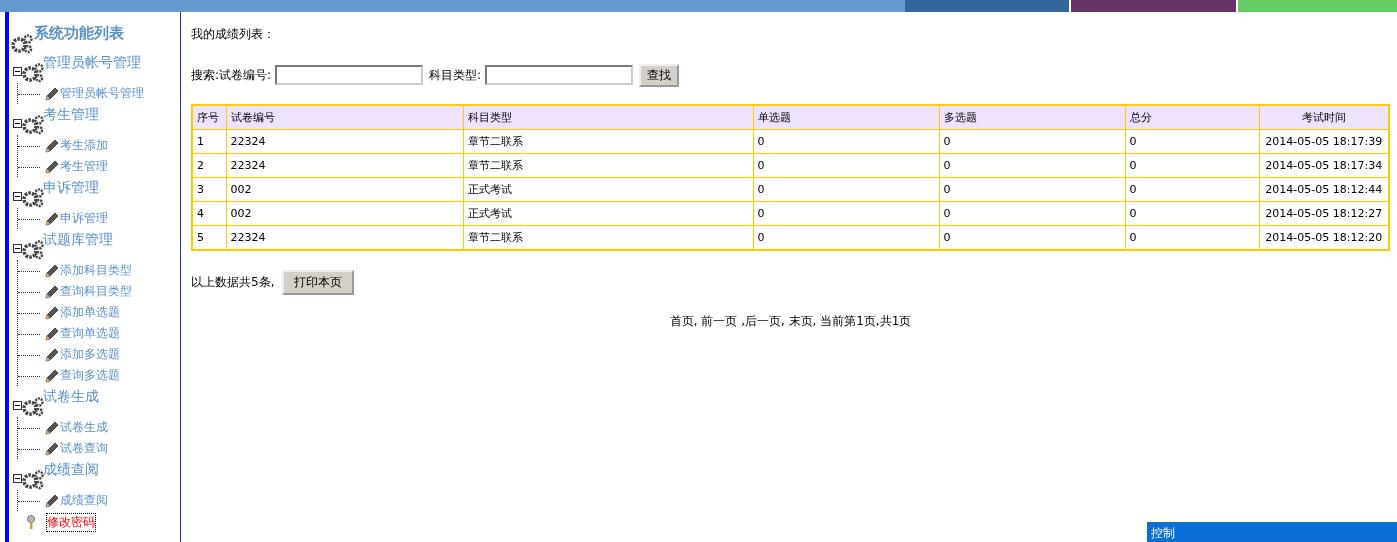 The width and height of the screenshot is (1397, 542). Describe the element at coordinates (71, 115) in the screenshot. I see `group-label: 考生管理` at that location.